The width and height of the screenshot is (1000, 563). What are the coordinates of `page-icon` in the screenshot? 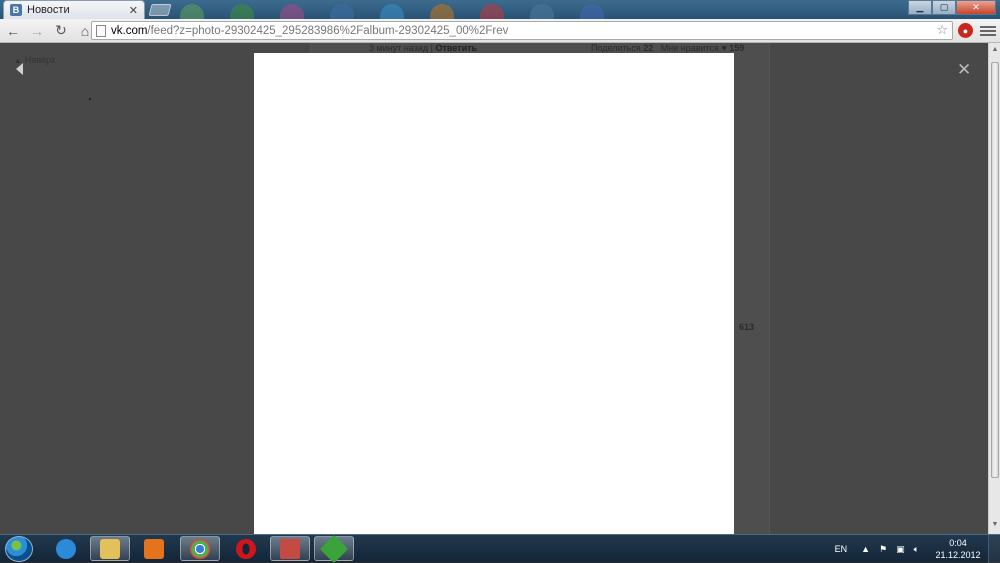 It's located at (101, 30).